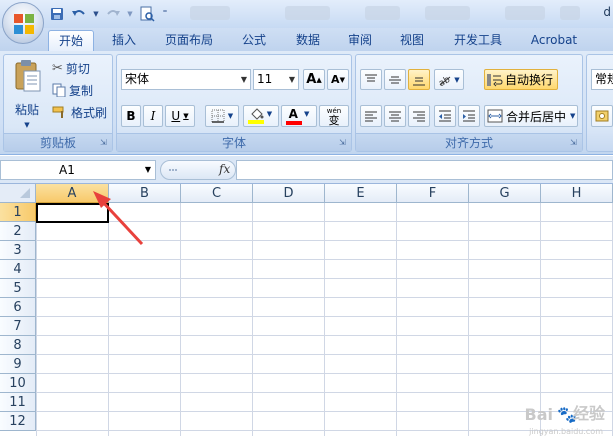 The image size is (613, 436). I want to click on customize-qat-icon: ⁼, so click(165, 14).